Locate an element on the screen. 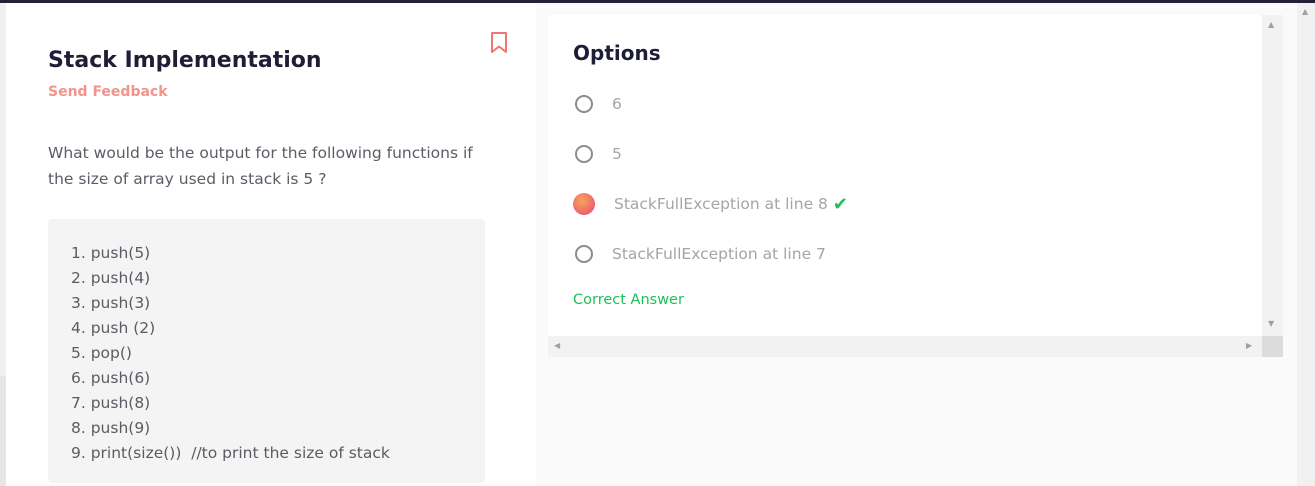 The image size is (1315, 486). page-scrollbar: ▲ is located at coordinates (1306, 244).